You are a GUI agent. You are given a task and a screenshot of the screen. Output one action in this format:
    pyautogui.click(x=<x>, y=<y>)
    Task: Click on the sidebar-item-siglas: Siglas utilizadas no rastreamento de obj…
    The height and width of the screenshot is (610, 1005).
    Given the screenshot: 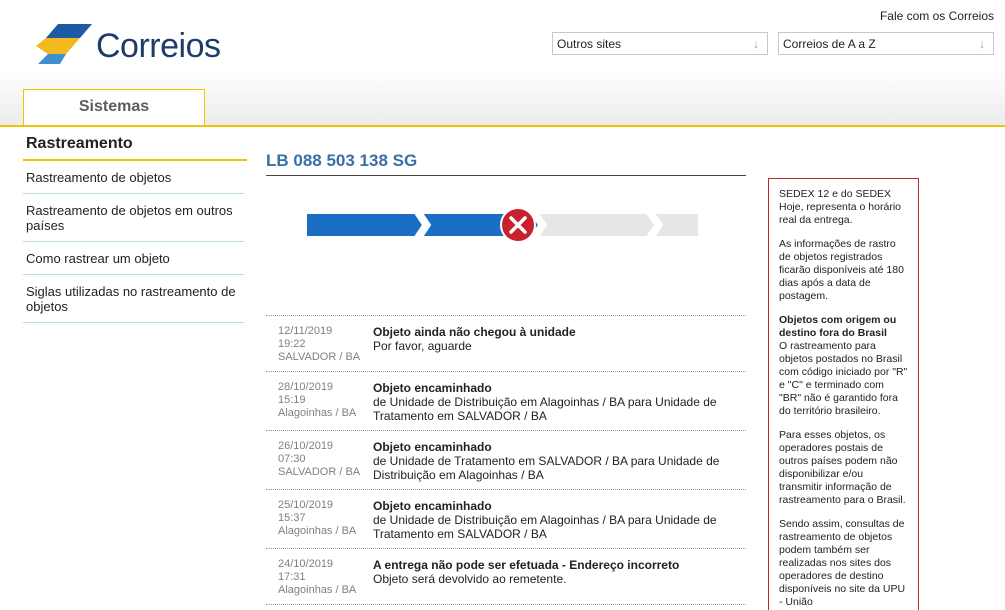 What is the action you would take?
    pyautogui.click(x=133, y=299)
    